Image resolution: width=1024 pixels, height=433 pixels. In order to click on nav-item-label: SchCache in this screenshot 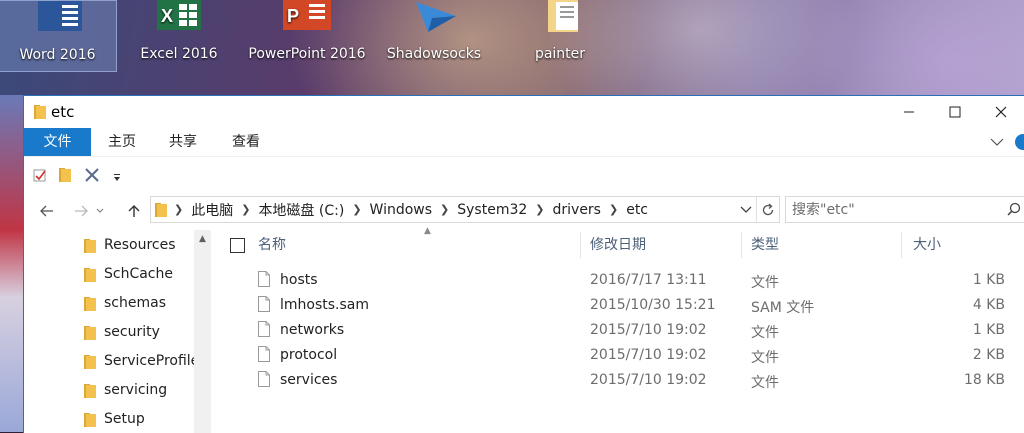, I will do `click(138, 274)`.